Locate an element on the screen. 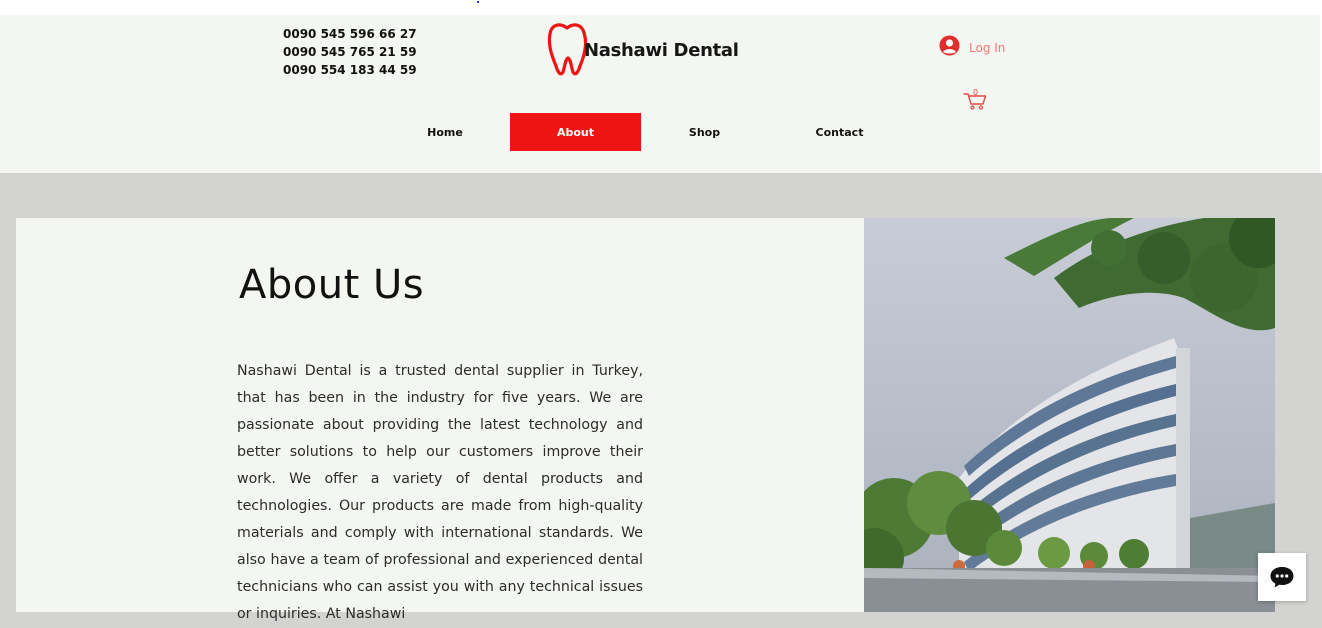 This screenshot has width=1322, height=628. chat-bubble-icon is located at coordinates (1282, 577).